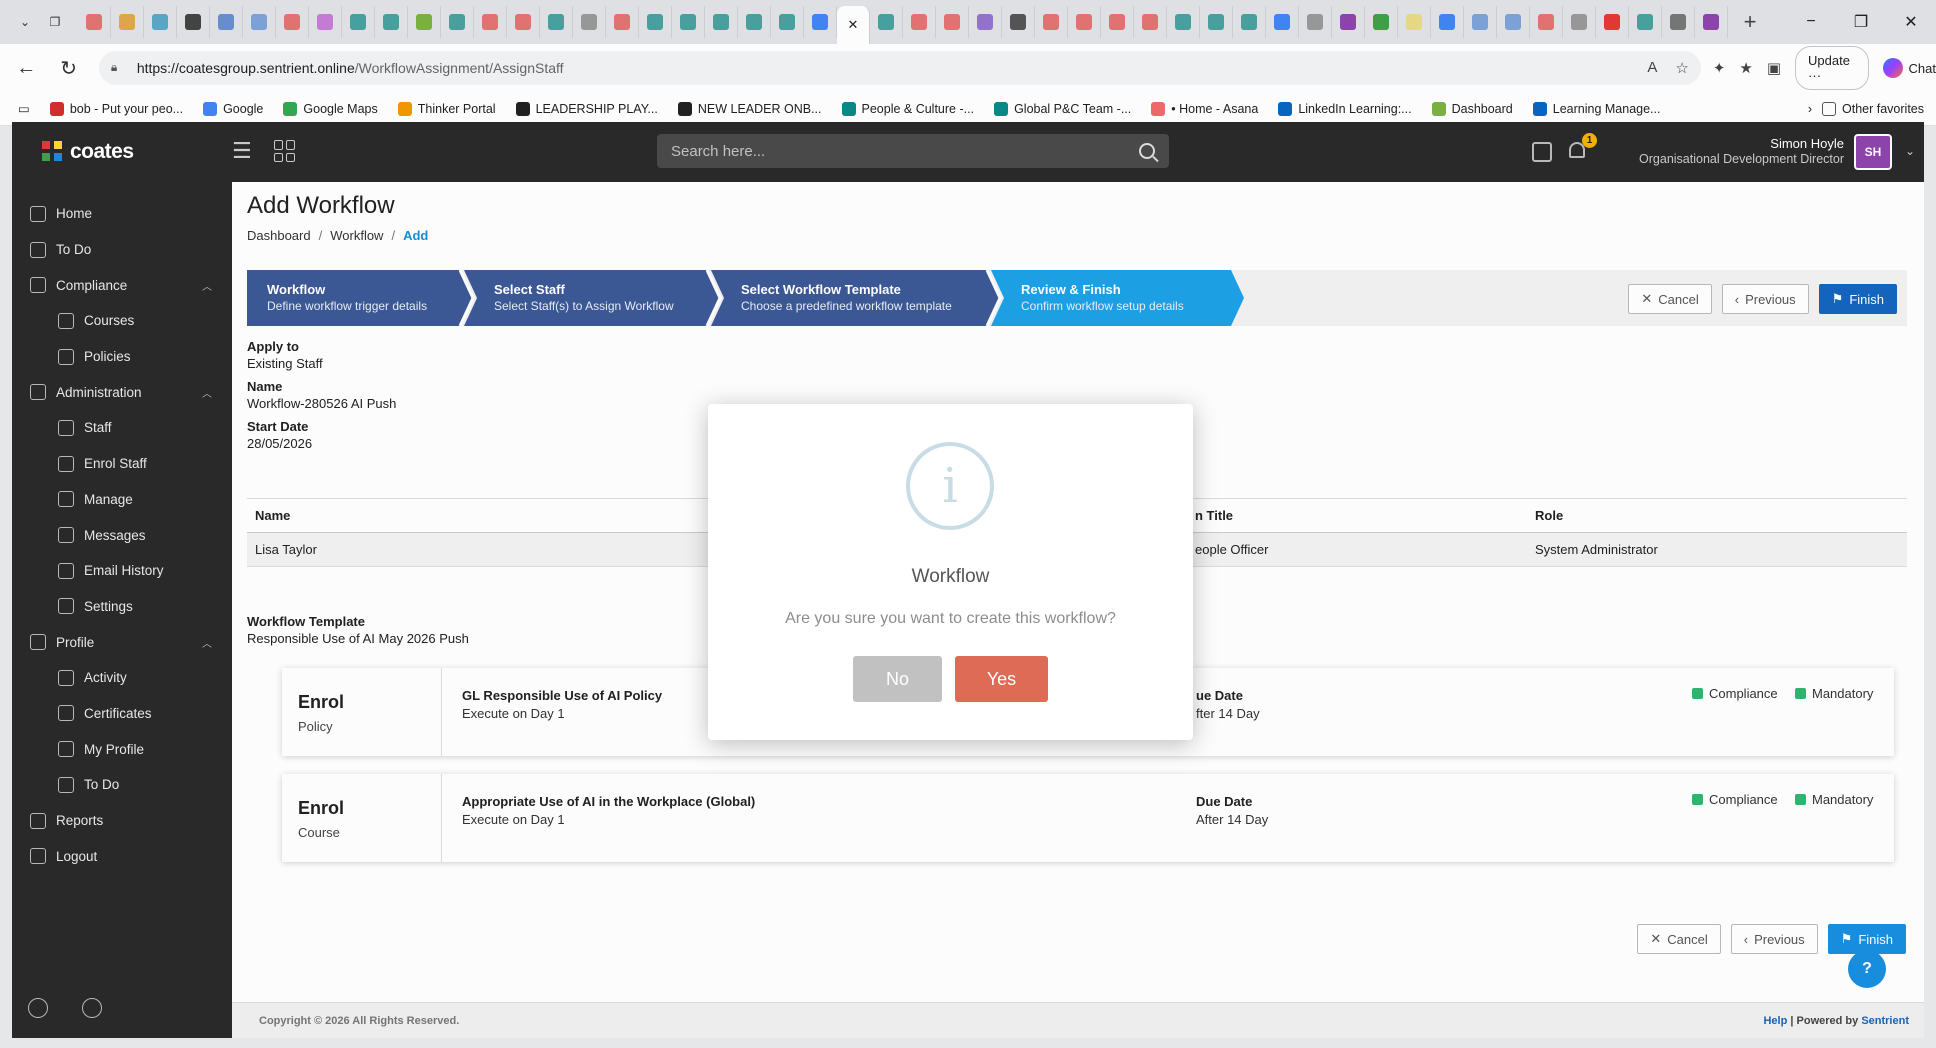  What do you see at coordinates (950, 486) in the screenshot?
I see `info-icon: i` at bounding box center [950, 486].